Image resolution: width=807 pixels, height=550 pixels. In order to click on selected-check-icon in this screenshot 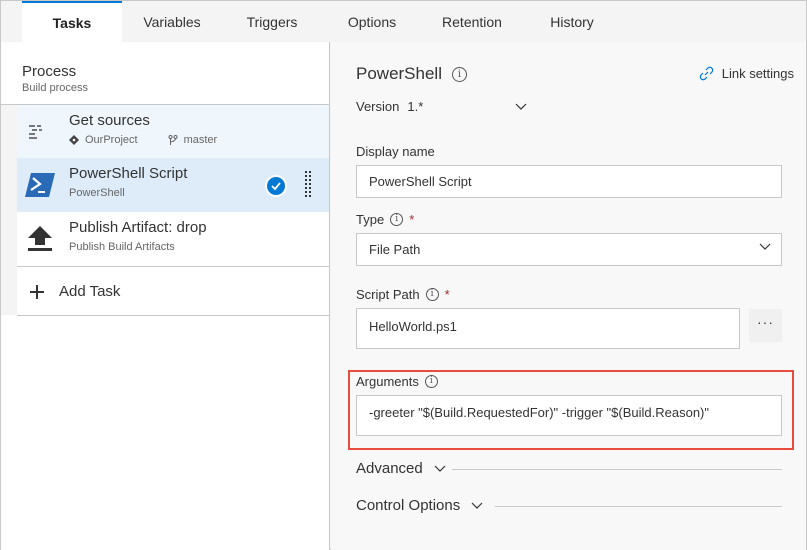, I will do `click(276, 186)`.